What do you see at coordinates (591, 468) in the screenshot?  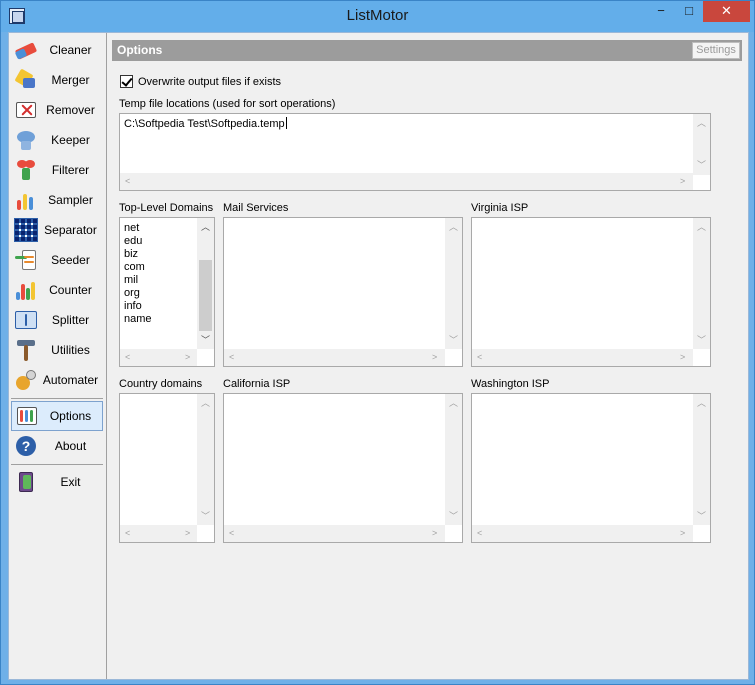 I see `washington-isp-list: ︿ ﹀ < >` at bounding box center [591, 468].